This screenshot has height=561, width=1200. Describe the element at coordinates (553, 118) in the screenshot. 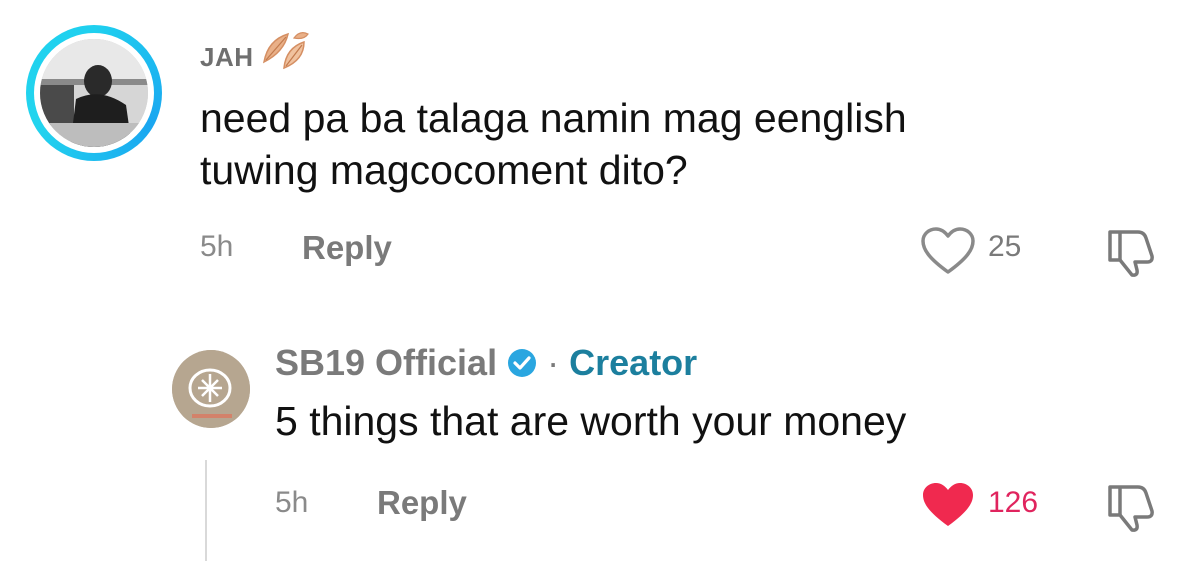

I see `comment-text-line: need pa ba talaga namin mag eenglish` at that location.